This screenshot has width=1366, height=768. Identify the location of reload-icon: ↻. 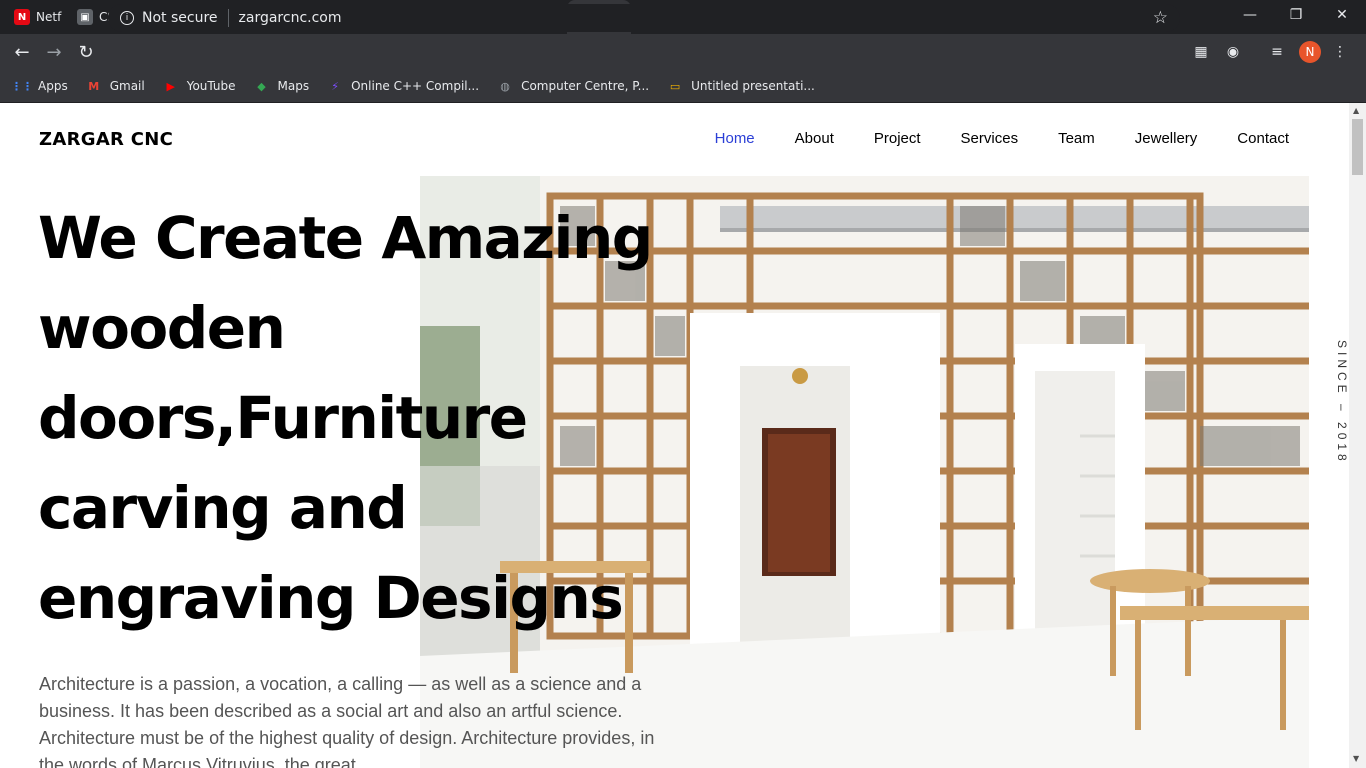
(86, 52).